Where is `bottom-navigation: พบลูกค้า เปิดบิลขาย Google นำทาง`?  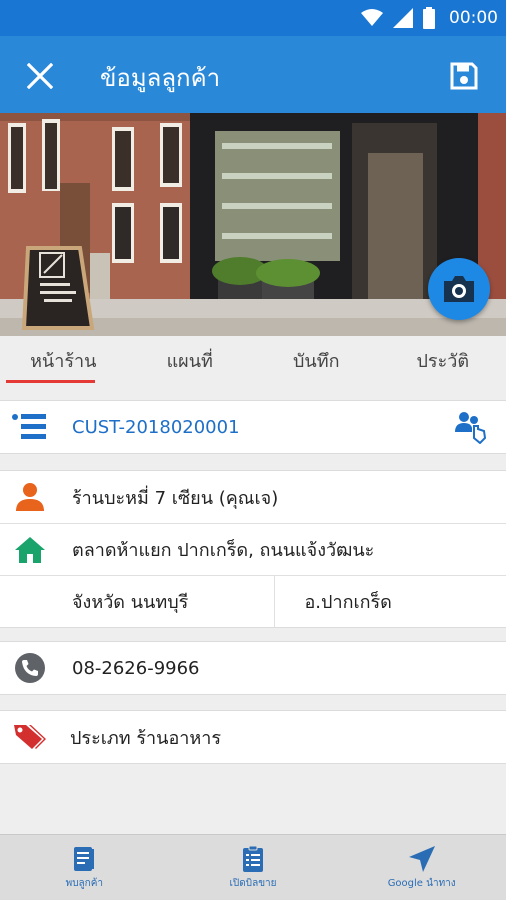 bottom-navigation: พบลูกค้า เปิดบิลขาย Google นำทาง is located at coordinates (253, 867).